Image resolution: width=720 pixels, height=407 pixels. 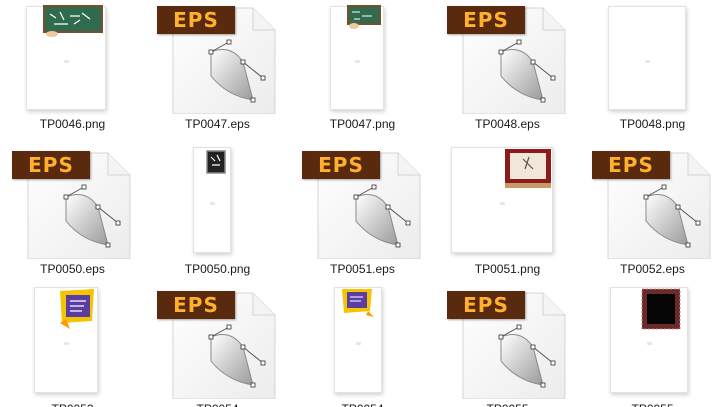 What do you see at coordinates (650, 215) in the screenshot?
I see `file-item: EPS TP0052.eps` at bounding box center [650, 215].